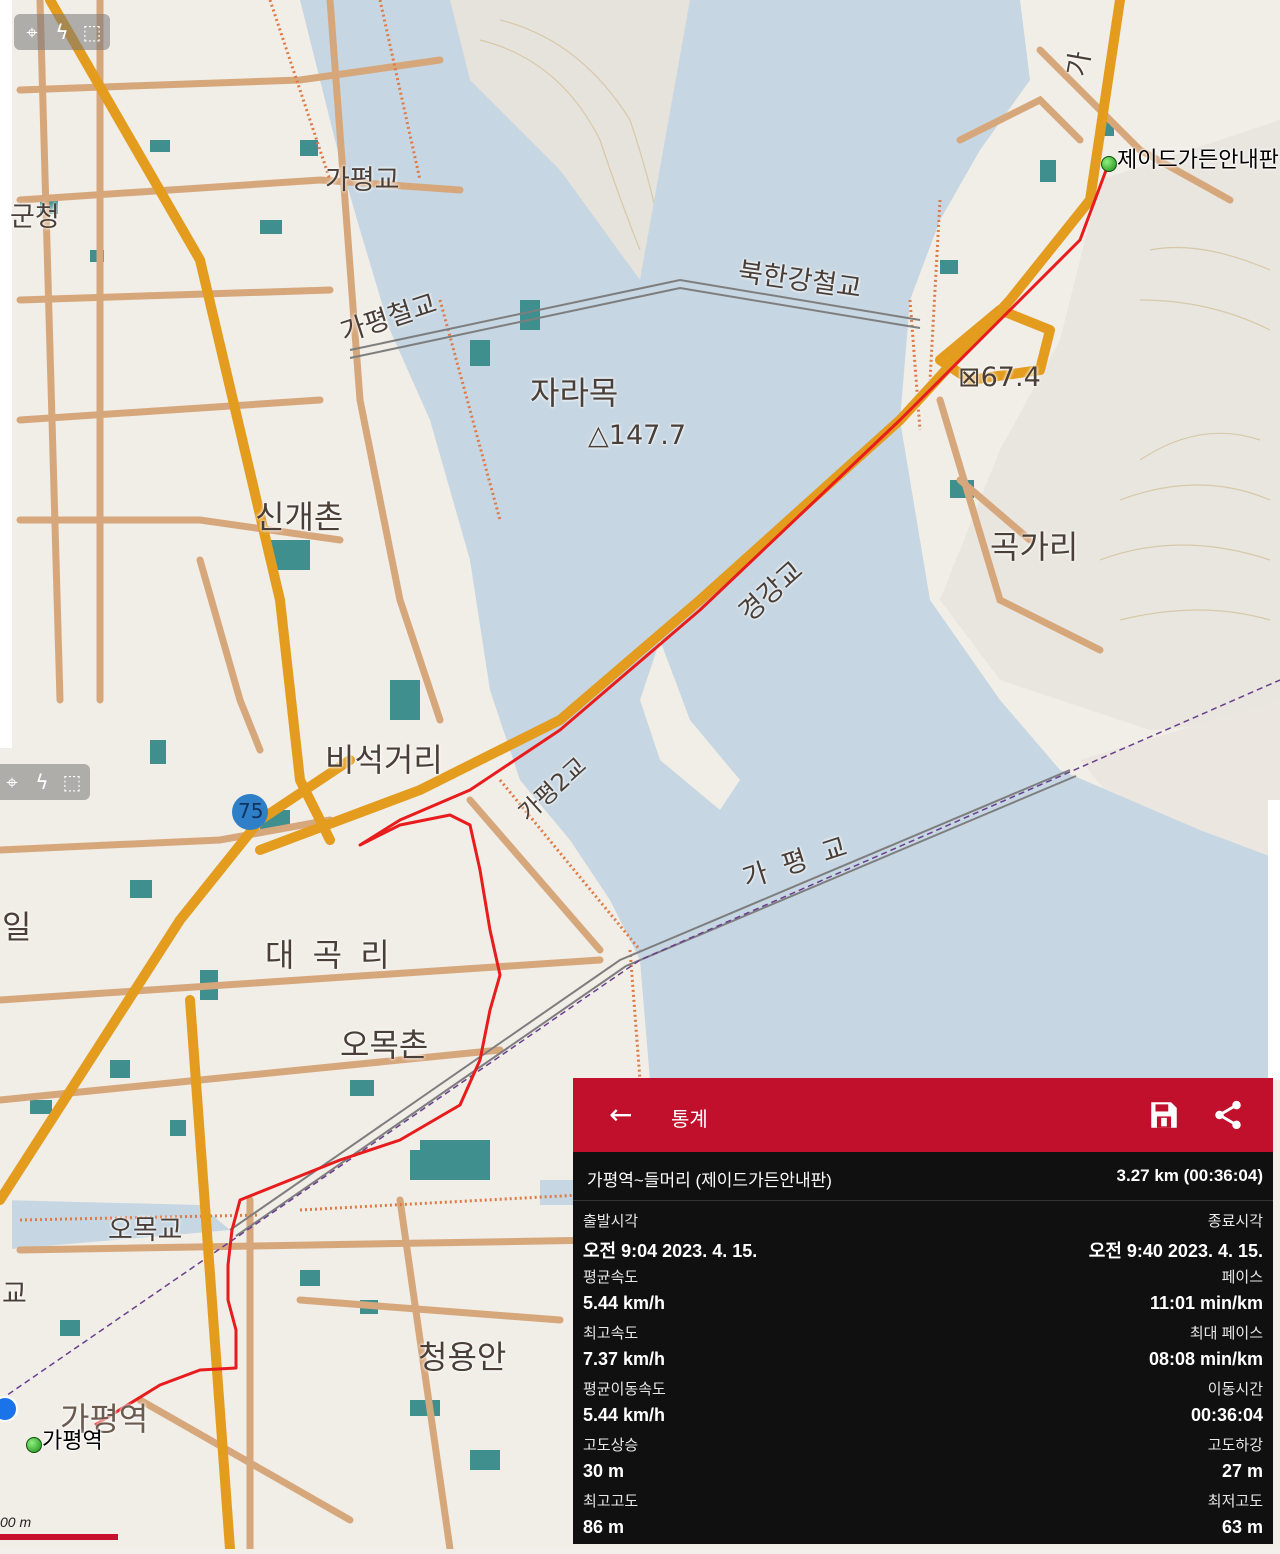 The height and width of the screenshot is (1554, 1280). I want to click on statistics-title: 통계, so click(689, 1120).